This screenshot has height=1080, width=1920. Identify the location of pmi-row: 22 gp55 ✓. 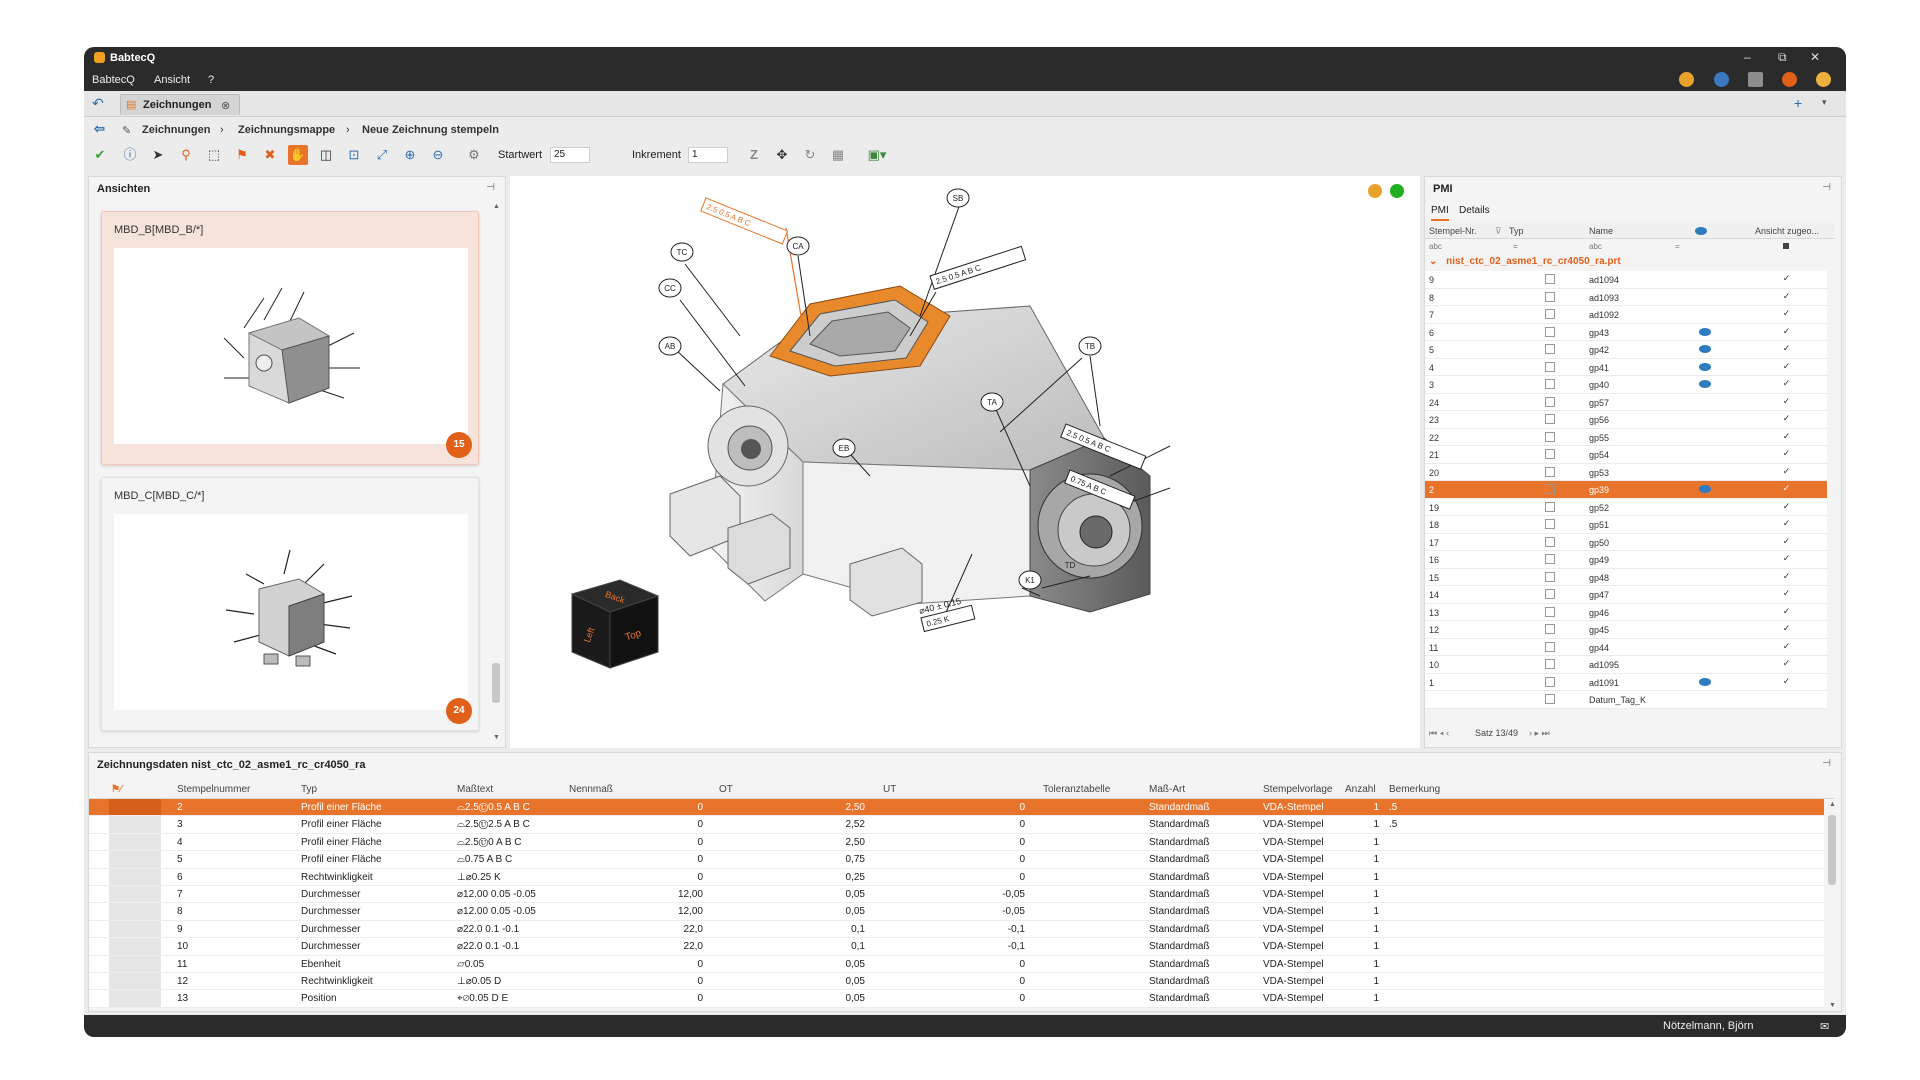
(1626, 437).